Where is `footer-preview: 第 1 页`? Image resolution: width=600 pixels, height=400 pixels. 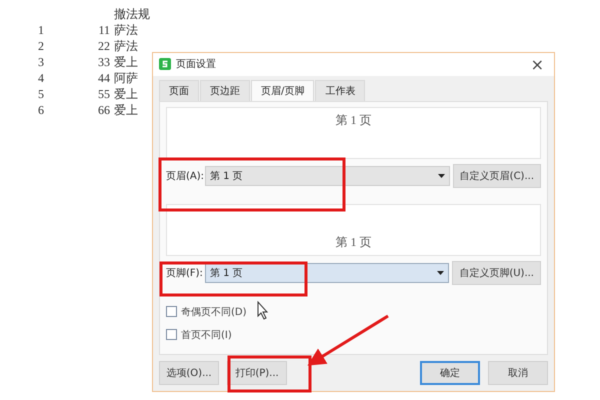
footer-preview: 第 1 页 is located at coordinates (353, 230).